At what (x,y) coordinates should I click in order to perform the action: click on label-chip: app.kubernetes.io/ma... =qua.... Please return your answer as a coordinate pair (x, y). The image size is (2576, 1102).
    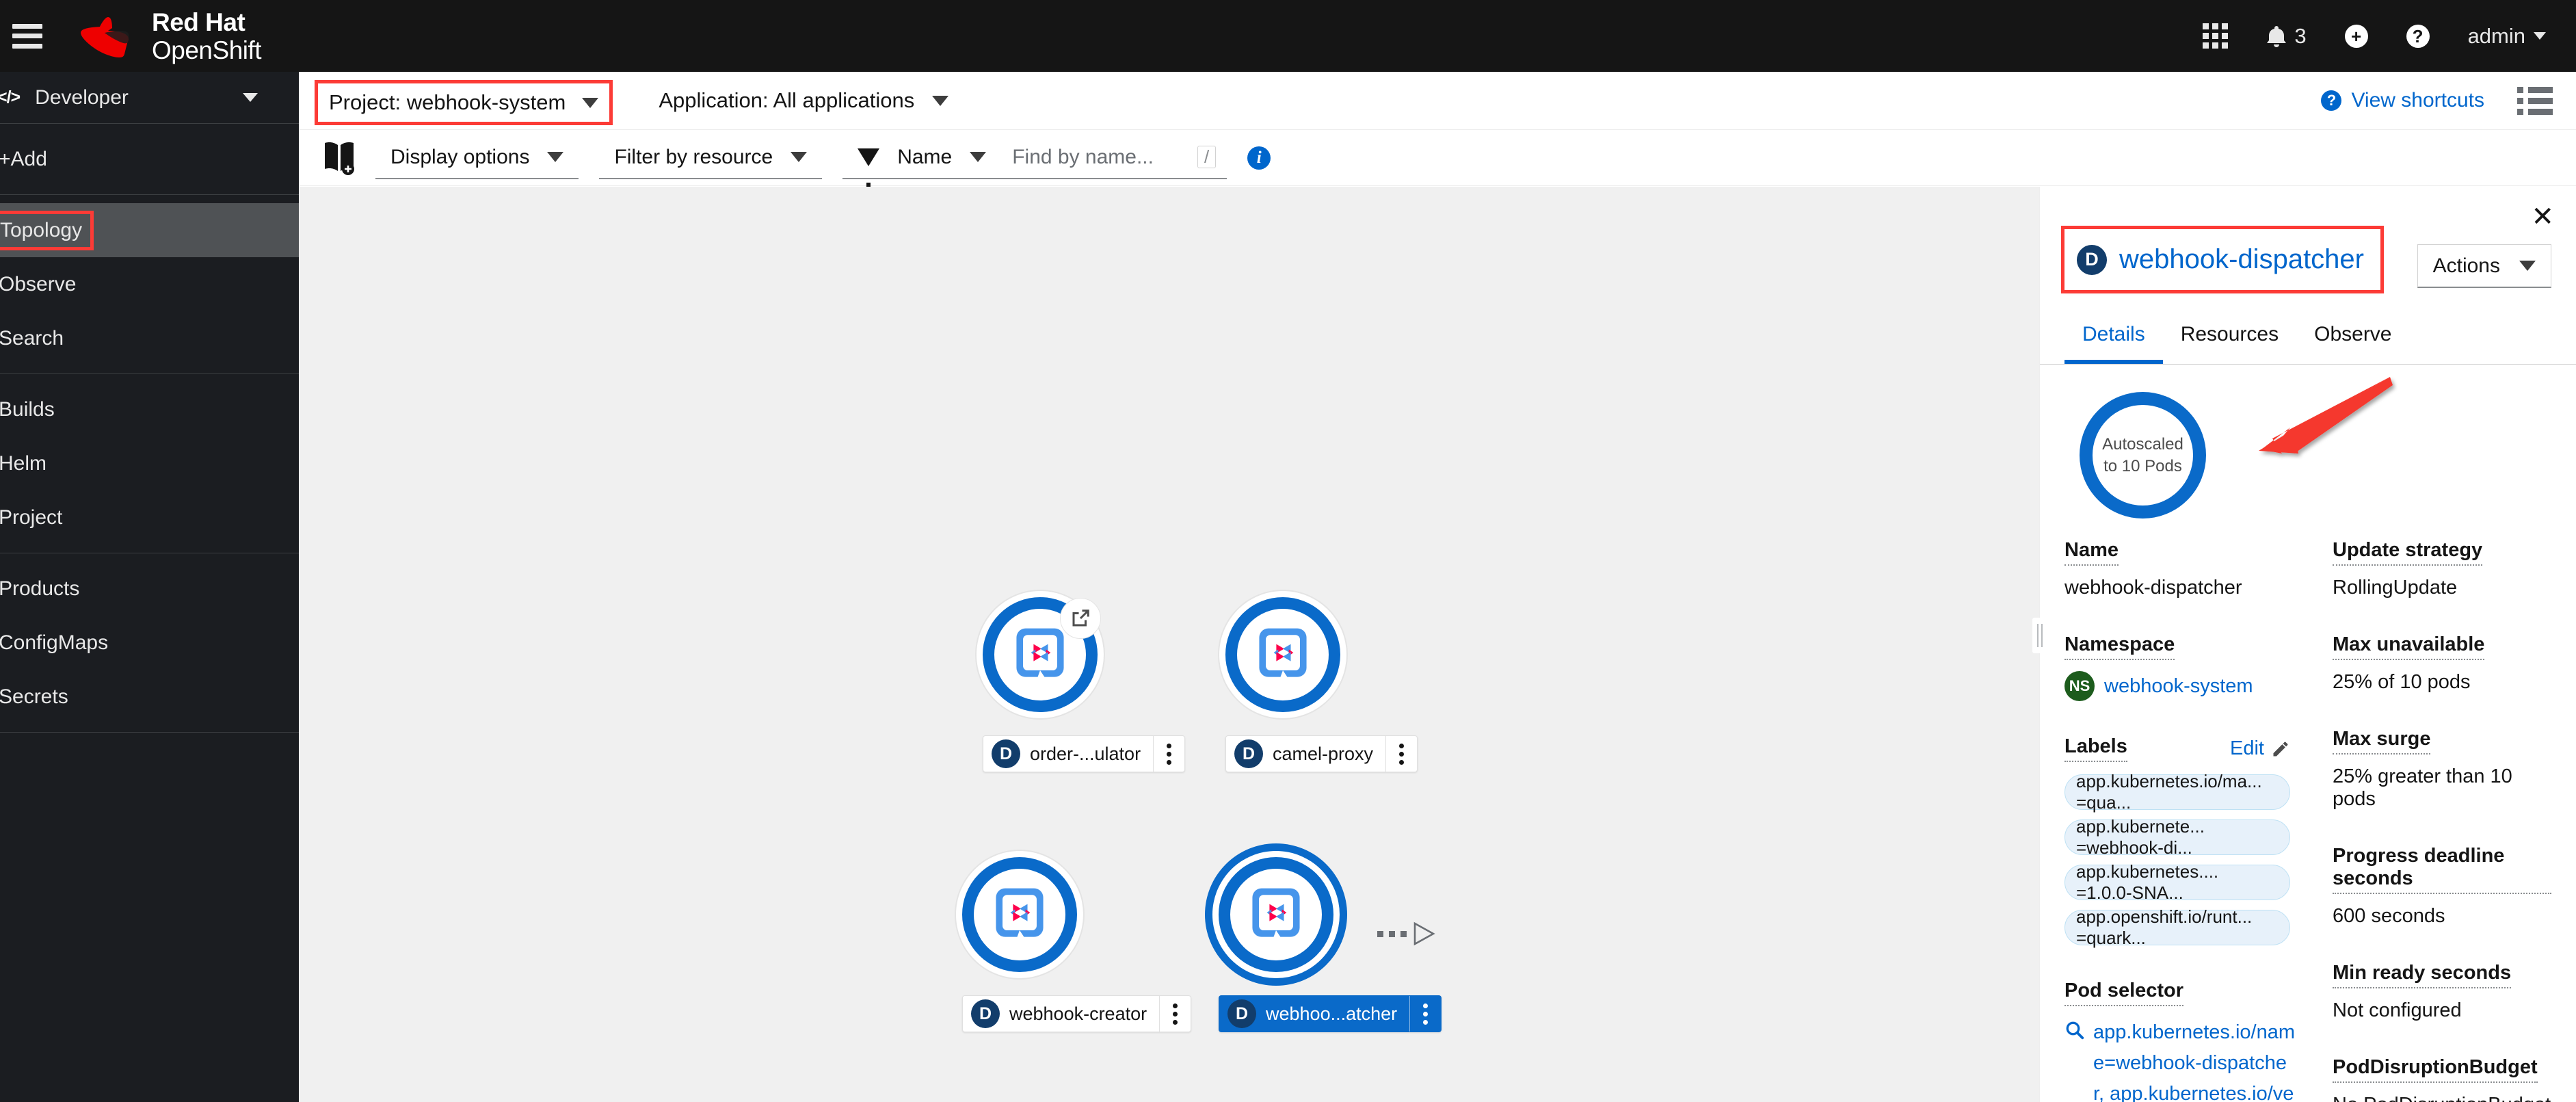
    Looking at the image, I should click on (2177, 792).